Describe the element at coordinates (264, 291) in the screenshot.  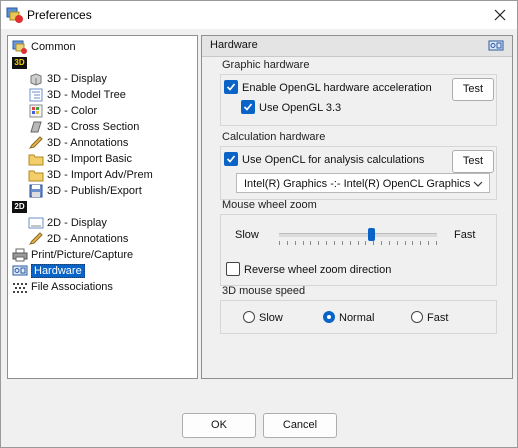
I see `group-title: 3D mouse speed` at that location.